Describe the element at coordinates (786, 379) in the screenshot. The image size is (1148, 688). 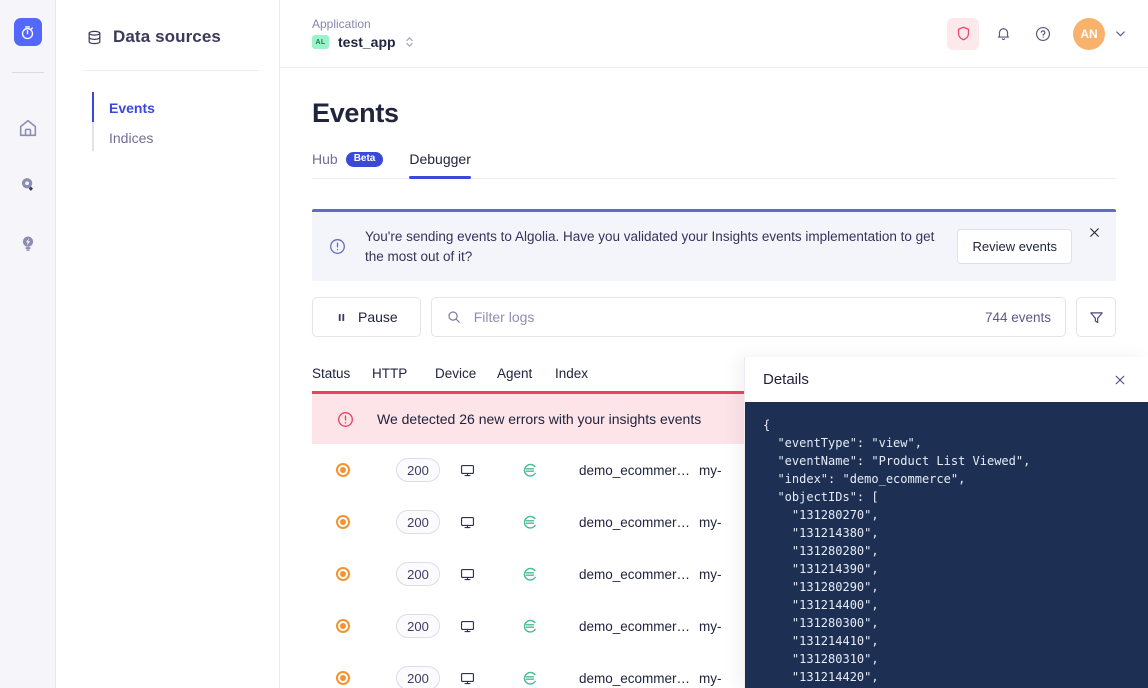
I see `details-title: Details` at that location.